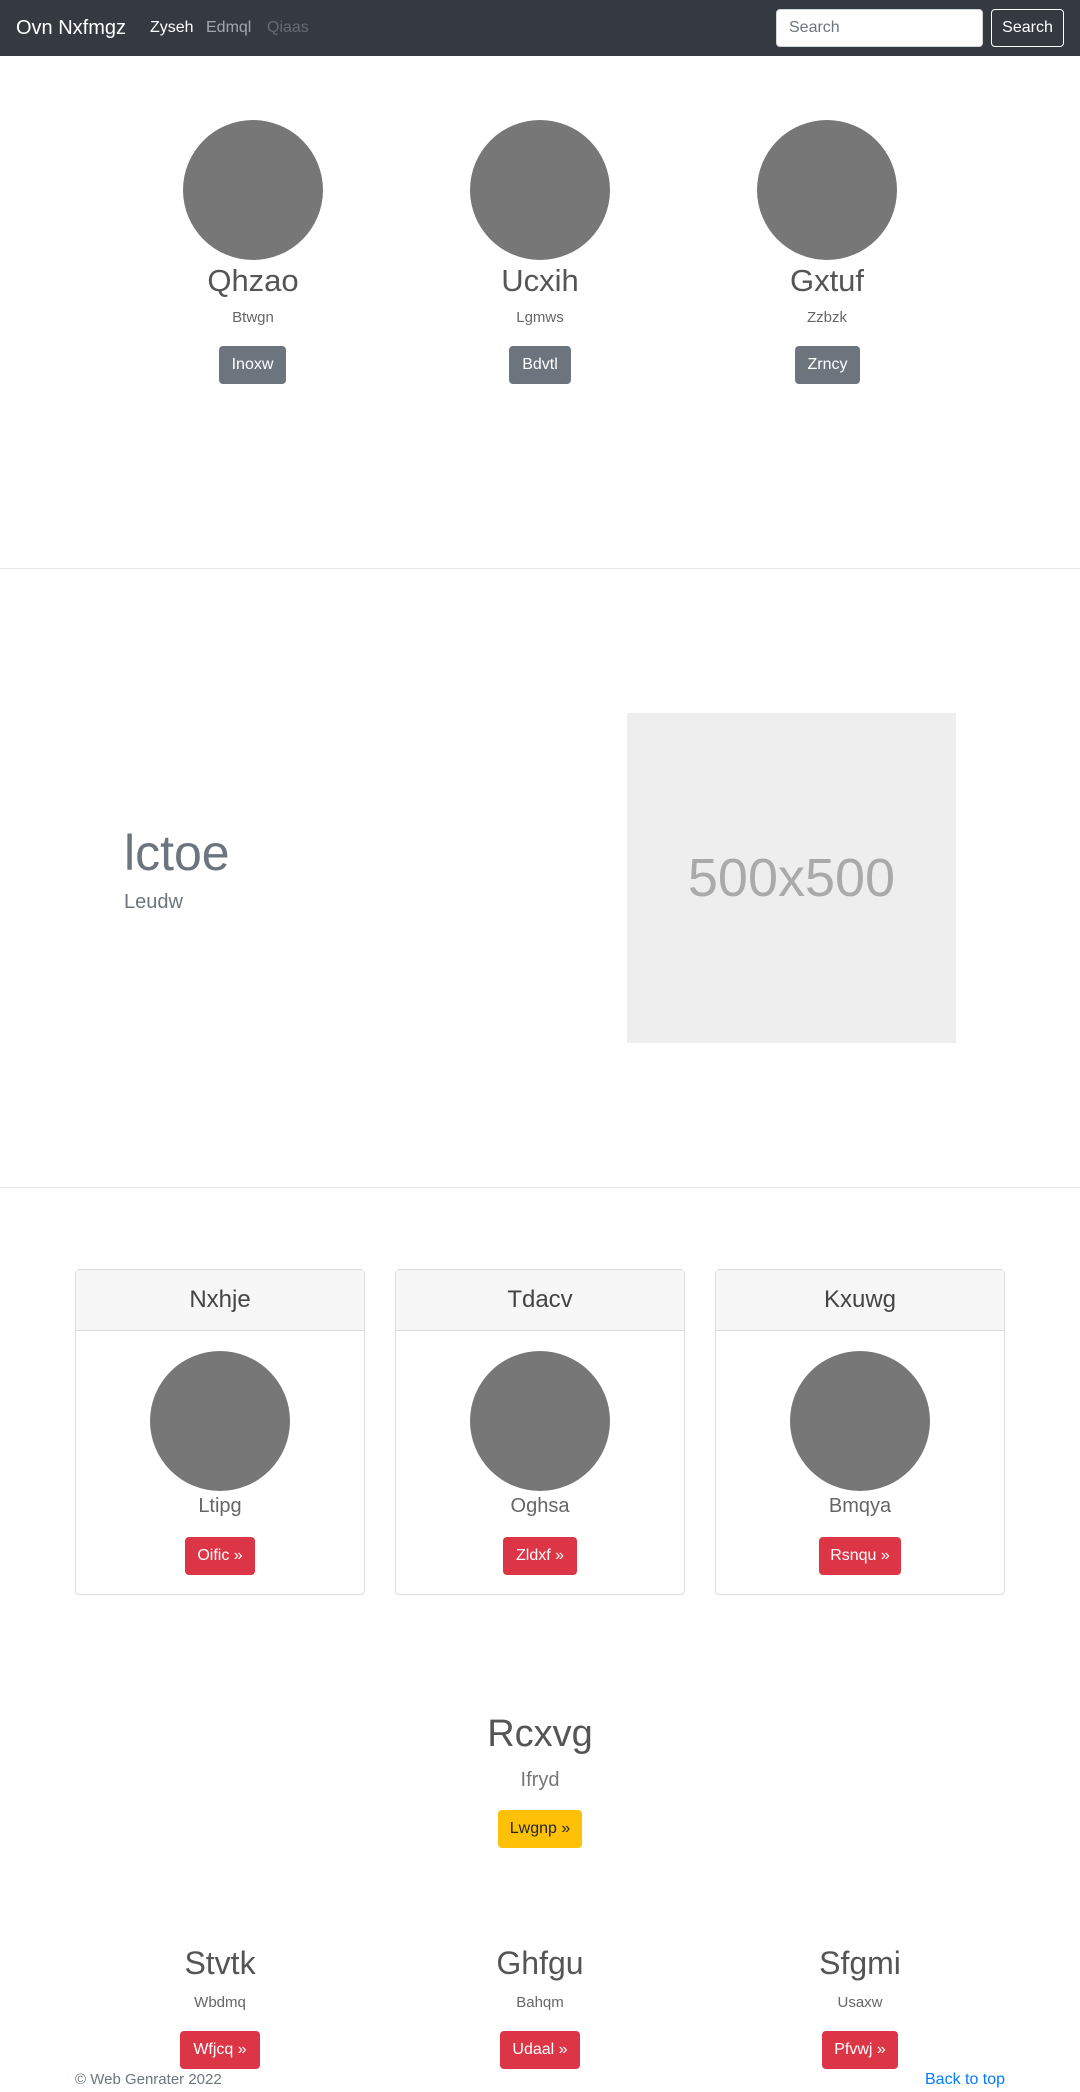 The height and width of the screenshot is (2092, 1080). I want to click on placeholder-image: 500x500, so click(791, 878).